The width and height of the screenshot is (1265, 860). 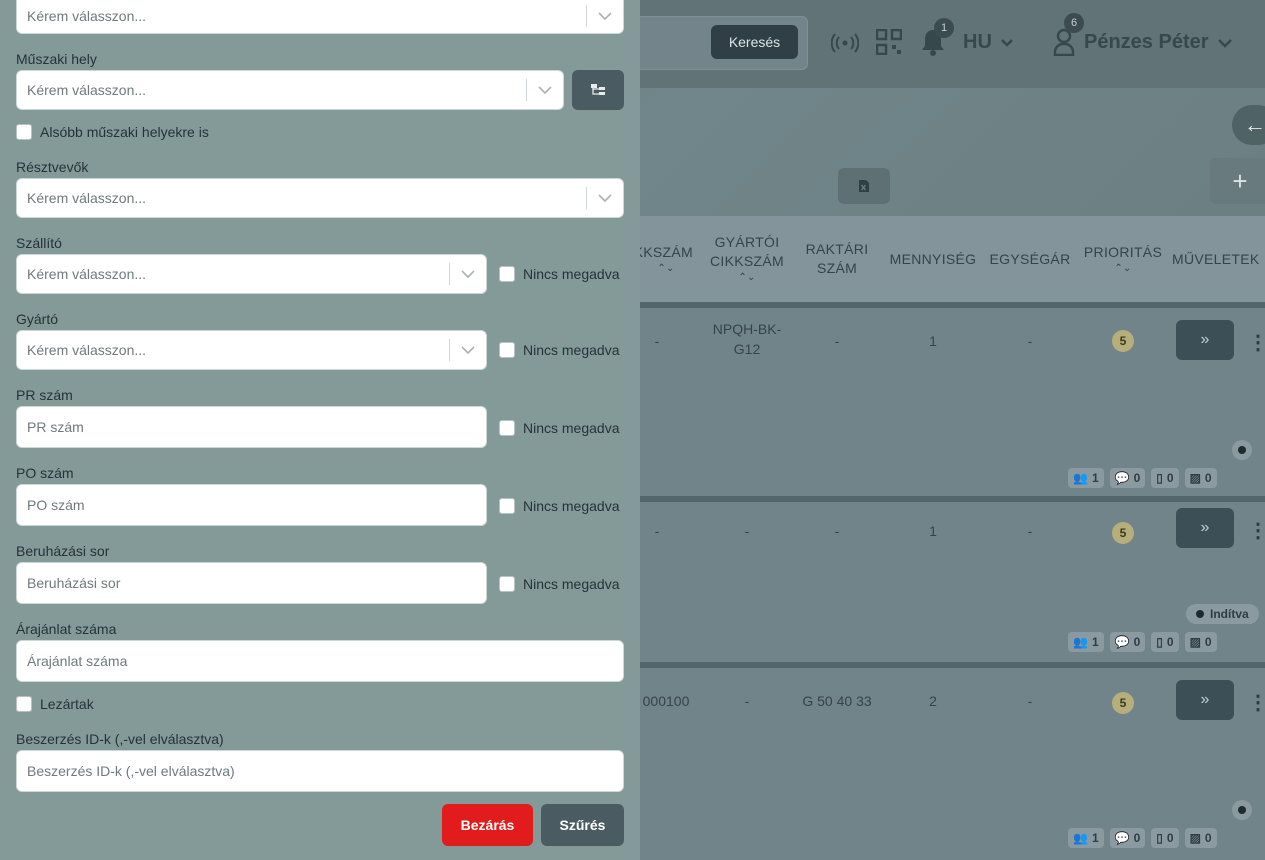 What do you see at coordinates (1074, 23) in the screenshot?
I see `user-badge: 6` at bounding box center [1074, 23].